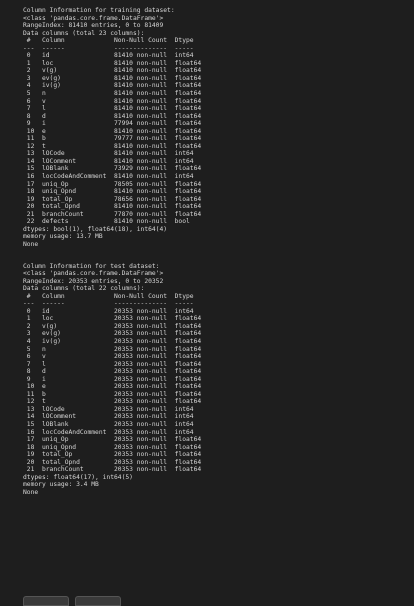 The height and width of the screenshot is (606, 414). Describe the element at coordinates (112, 334) in the screenshot. I see `output-line: 3 ev(g) 20353 non-null float64` at that location.